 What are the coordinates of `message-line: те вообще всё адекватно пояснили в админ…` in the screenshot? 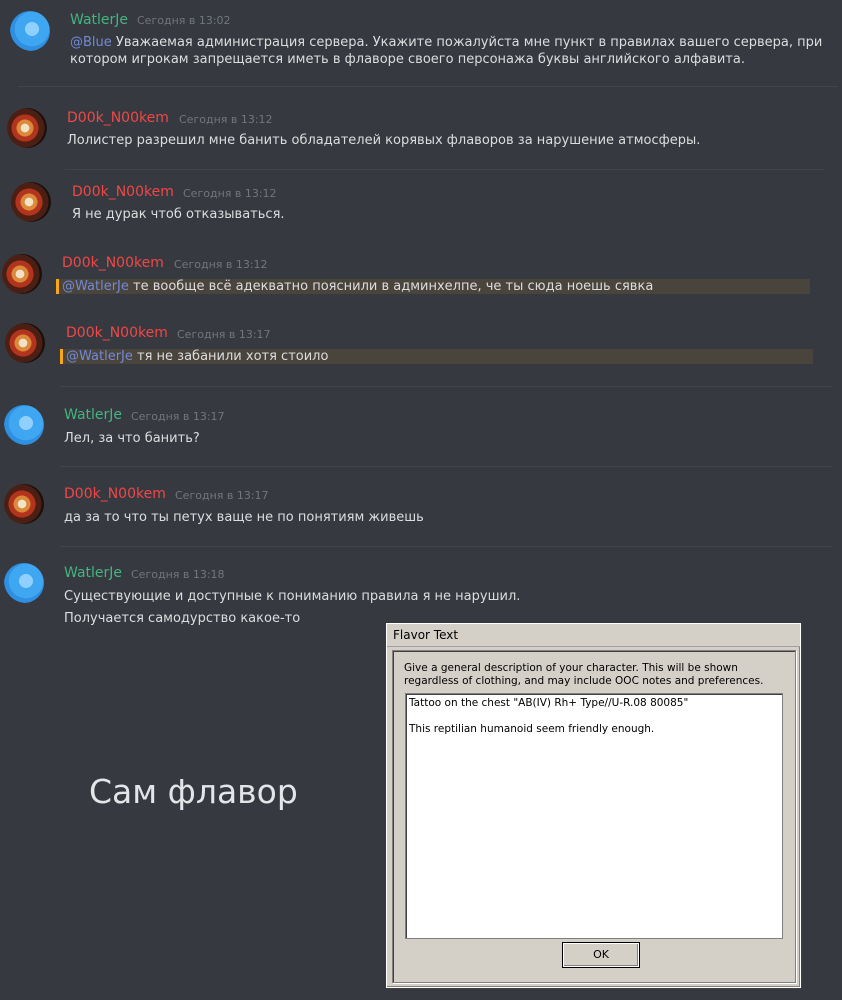 It's located at (393, 286).